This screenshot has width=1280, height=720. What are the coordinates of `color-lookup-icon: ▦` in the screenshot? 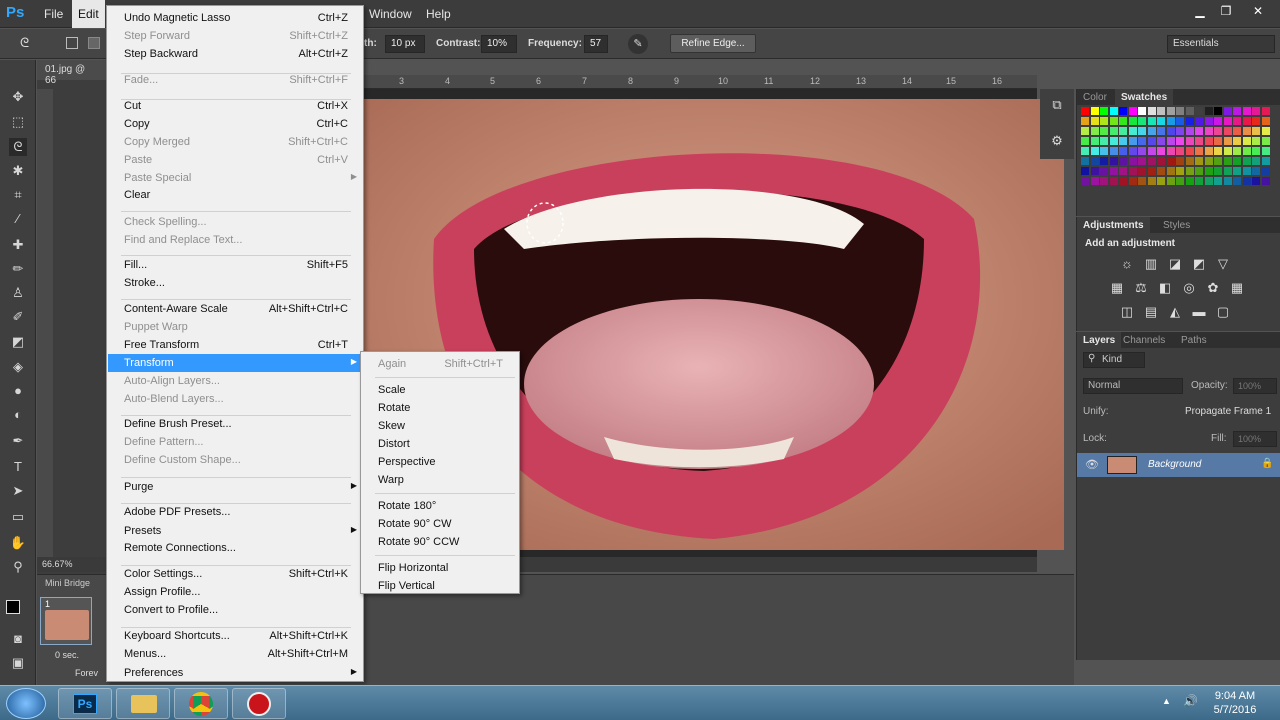 It's located at (1237, 288).